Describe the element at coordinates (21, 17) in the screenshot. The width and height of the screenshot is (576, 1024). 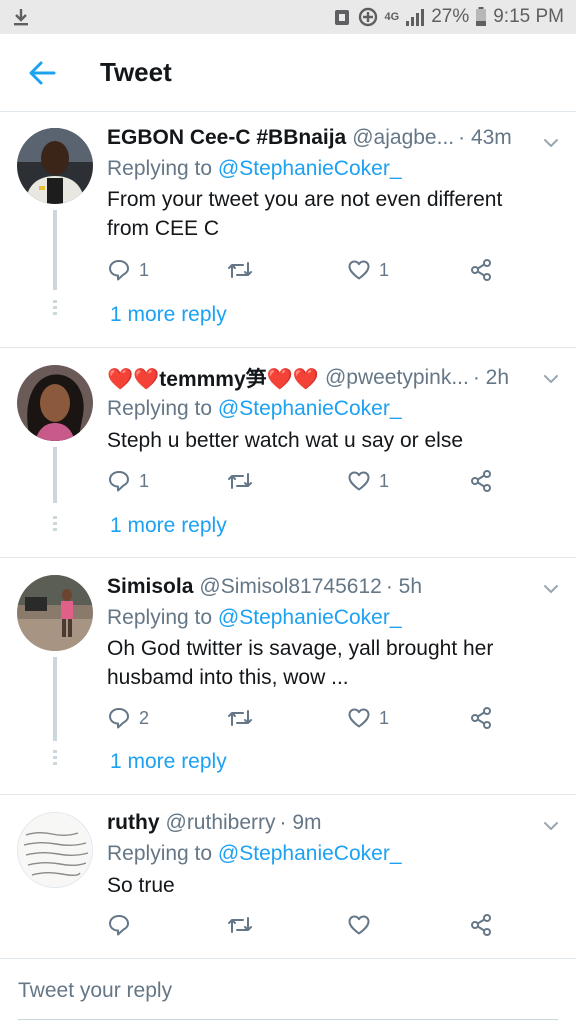
I see `download-icon` at that location.